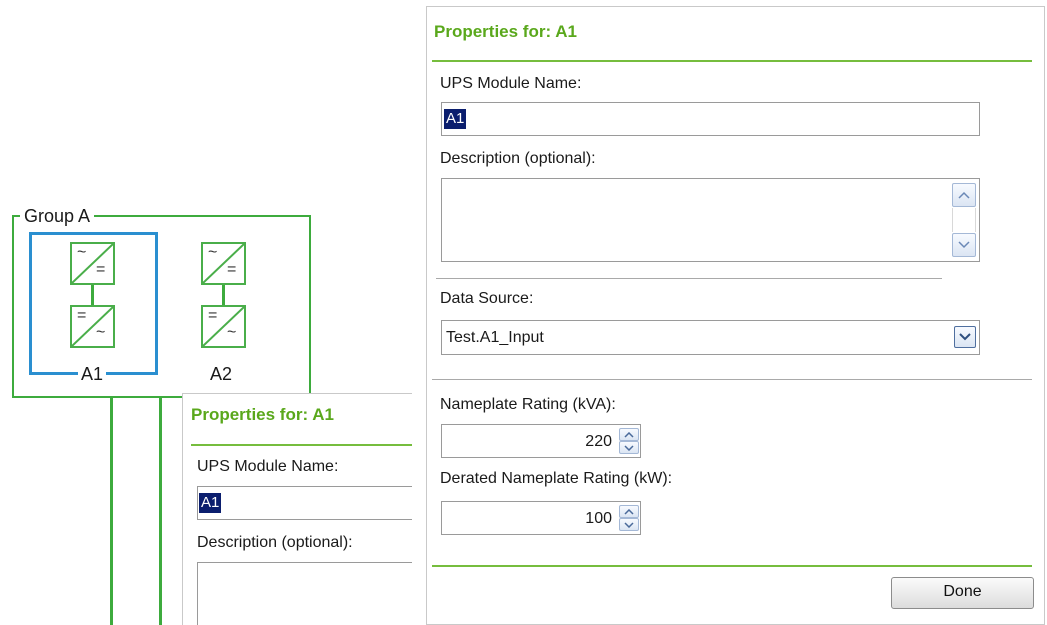 The height and width of the screenshot is (625, 1047). I want to click on group-a-label: Group A, so click(57, 216).